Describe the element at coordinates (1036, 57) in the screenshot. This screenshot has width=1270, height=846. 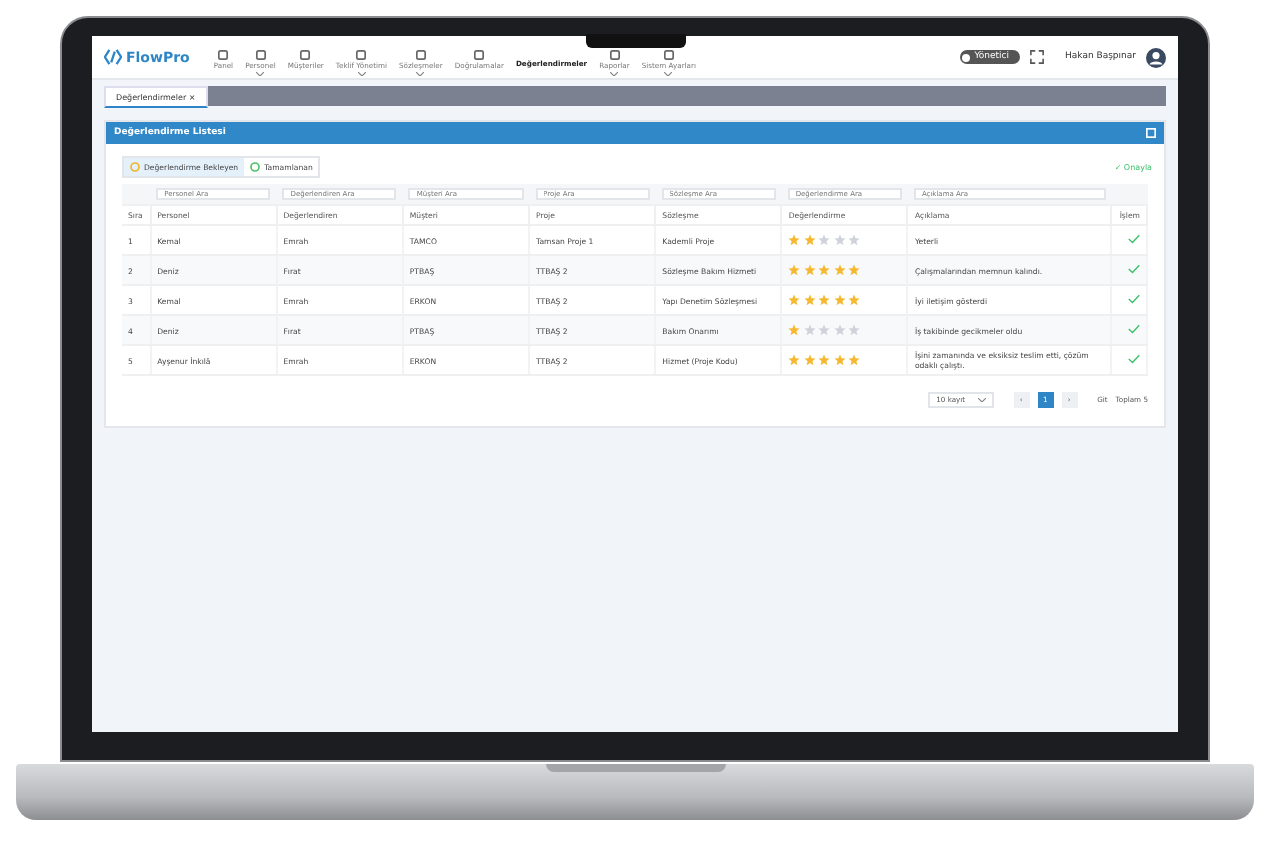
I see `fullscreen-icon` at that location.